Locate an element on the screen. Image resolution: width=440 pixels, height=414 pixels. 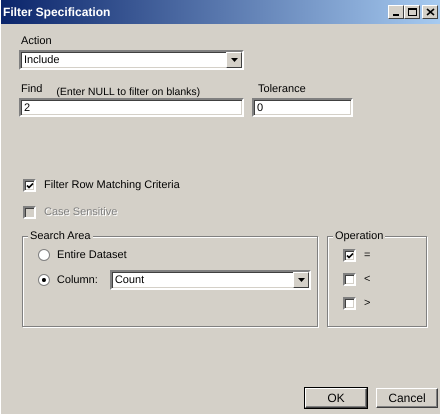
close-button is located at coordinates (430, 12).